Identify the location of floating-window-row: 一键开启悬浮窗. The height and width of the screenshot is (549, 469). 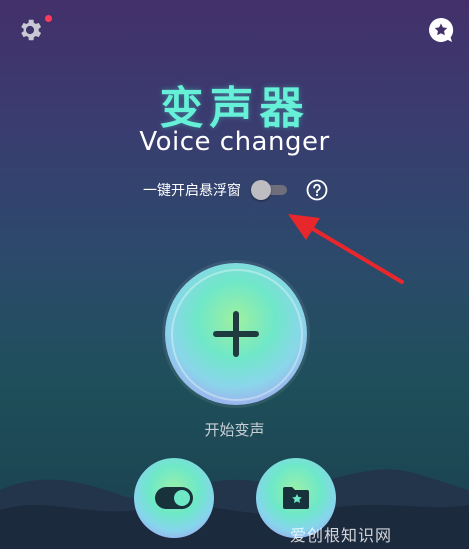
(215, 190).